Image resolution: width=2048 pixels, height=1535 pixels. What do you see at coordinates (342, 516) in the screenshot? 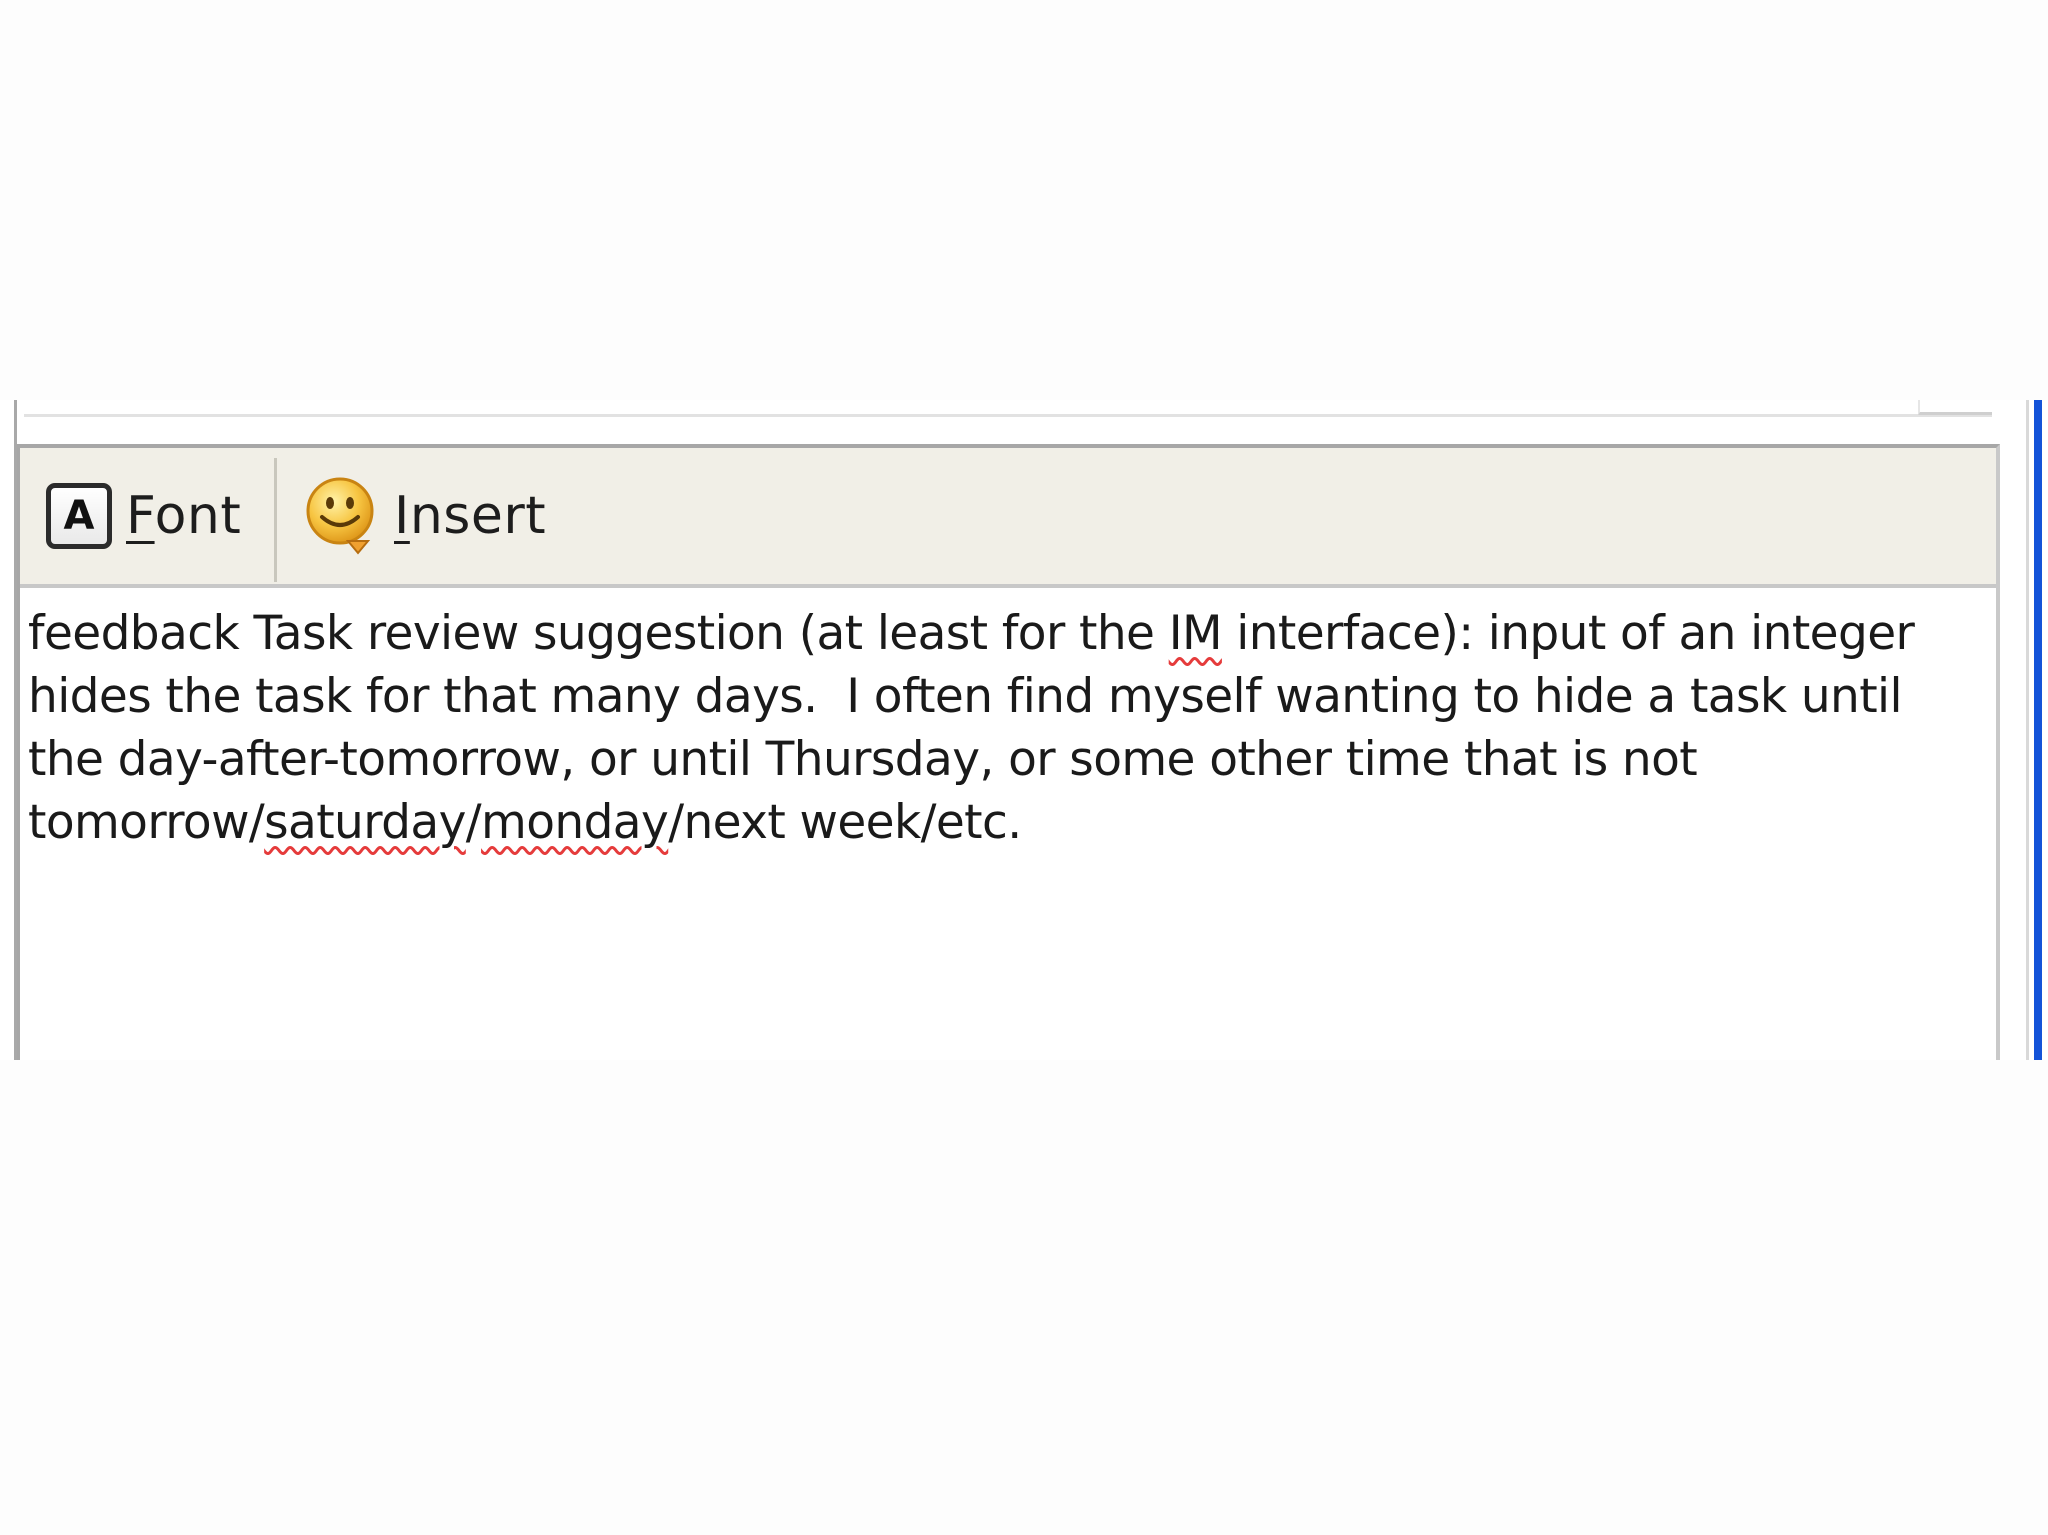
I see `smiley-icon` at bounding box center [342, 516].